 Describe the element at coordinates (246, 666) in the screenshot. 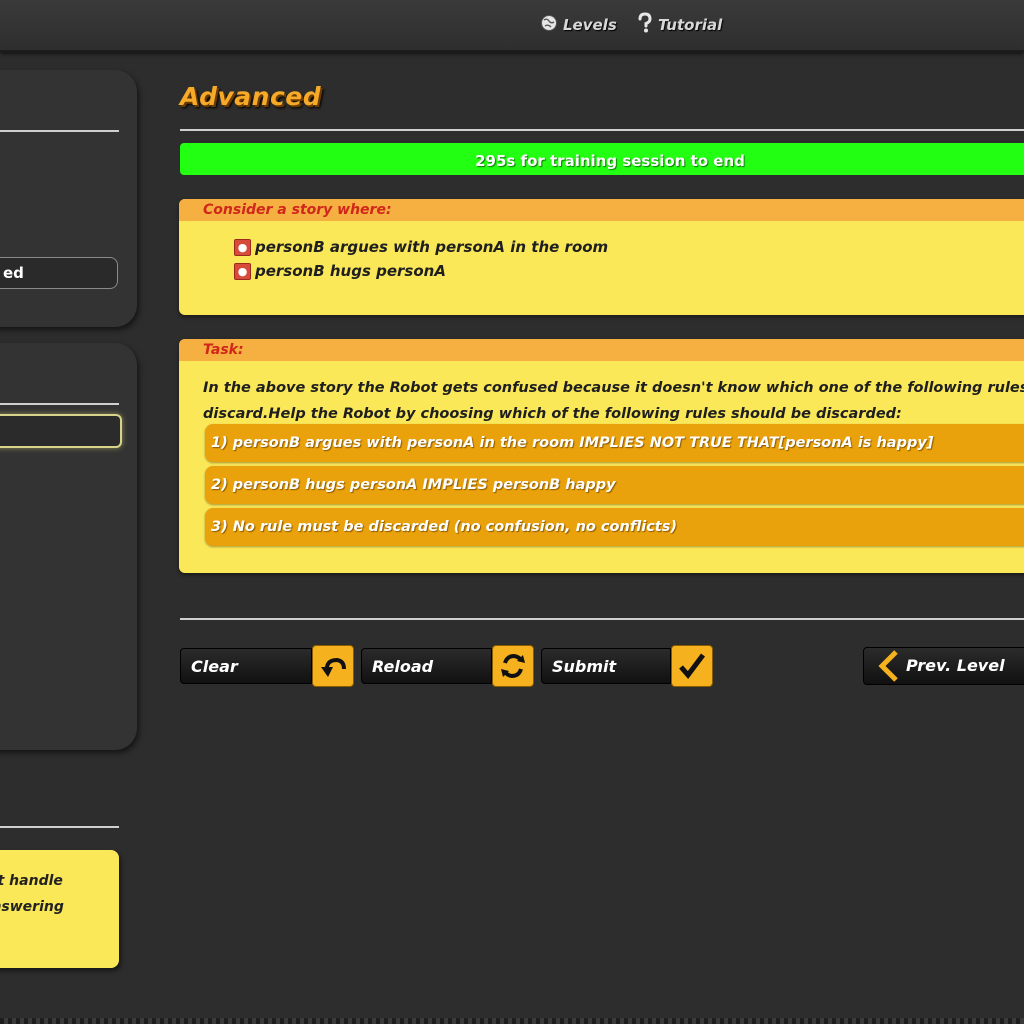

I see `clear-label: Clear` at that location.